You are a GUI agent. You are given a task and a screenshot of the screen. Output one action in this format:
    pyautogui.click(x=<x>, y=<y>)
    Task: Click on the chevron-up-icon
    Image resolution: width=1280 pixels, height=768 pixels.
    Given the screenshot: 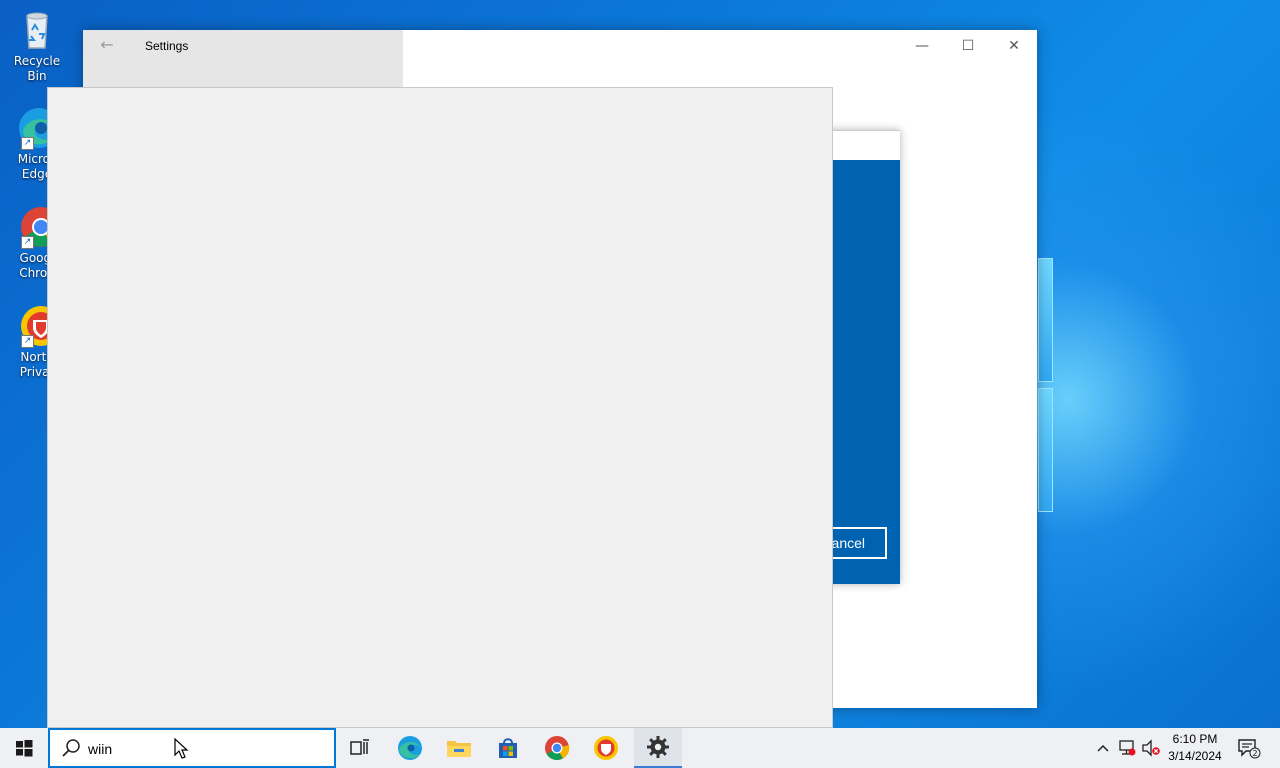 What is the action you would take?
    pyautogui.click(x=1103, y=748)
    